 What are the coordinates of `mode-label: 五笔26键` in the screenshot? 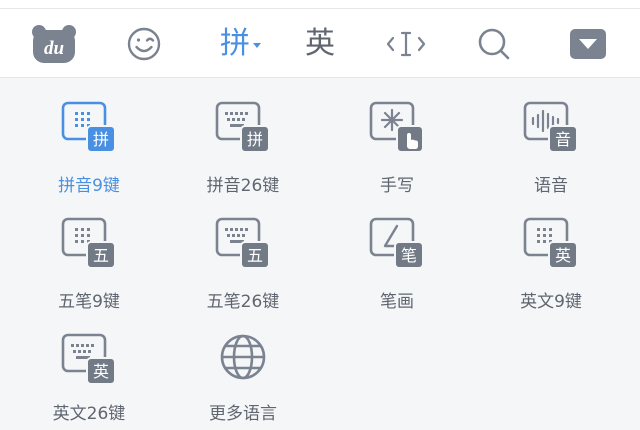 It's located at (243, 302).